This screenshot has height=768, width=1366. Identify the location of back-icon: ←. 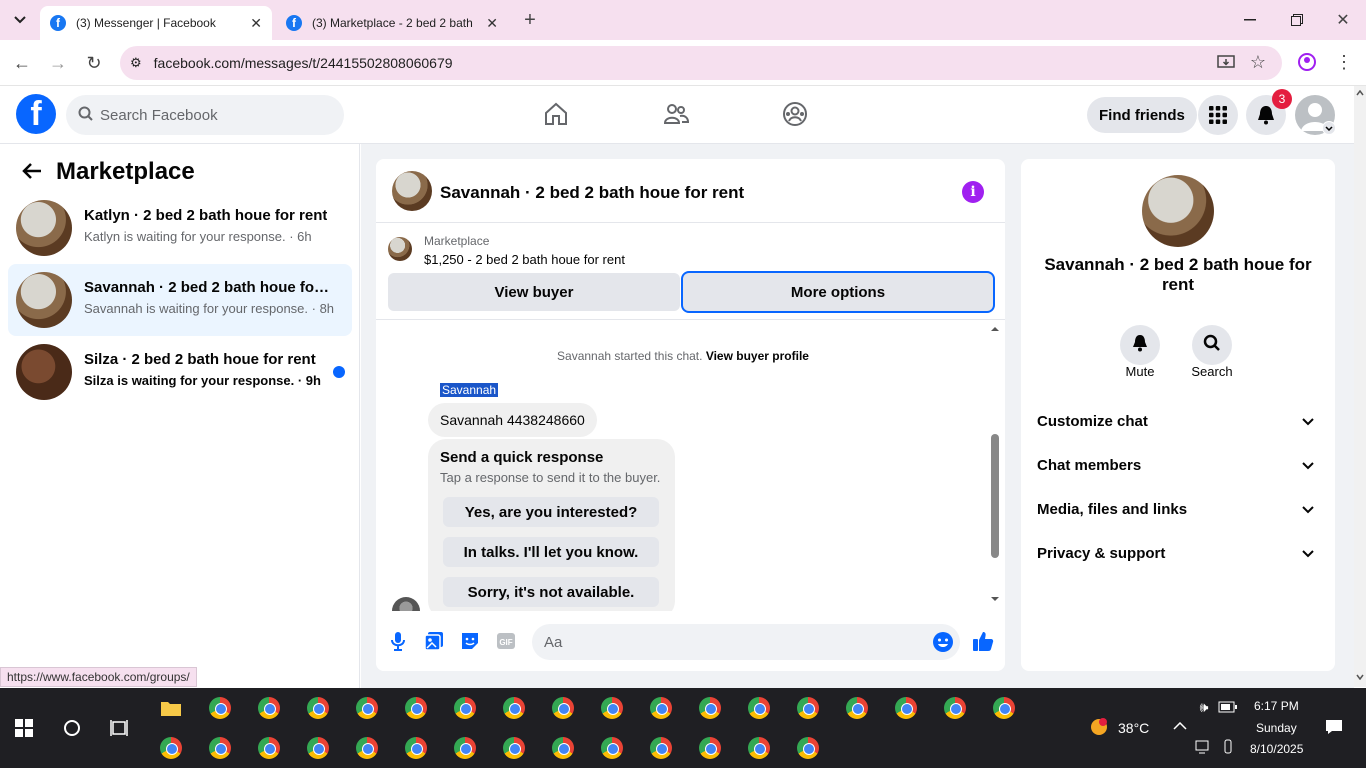
(22, 63).